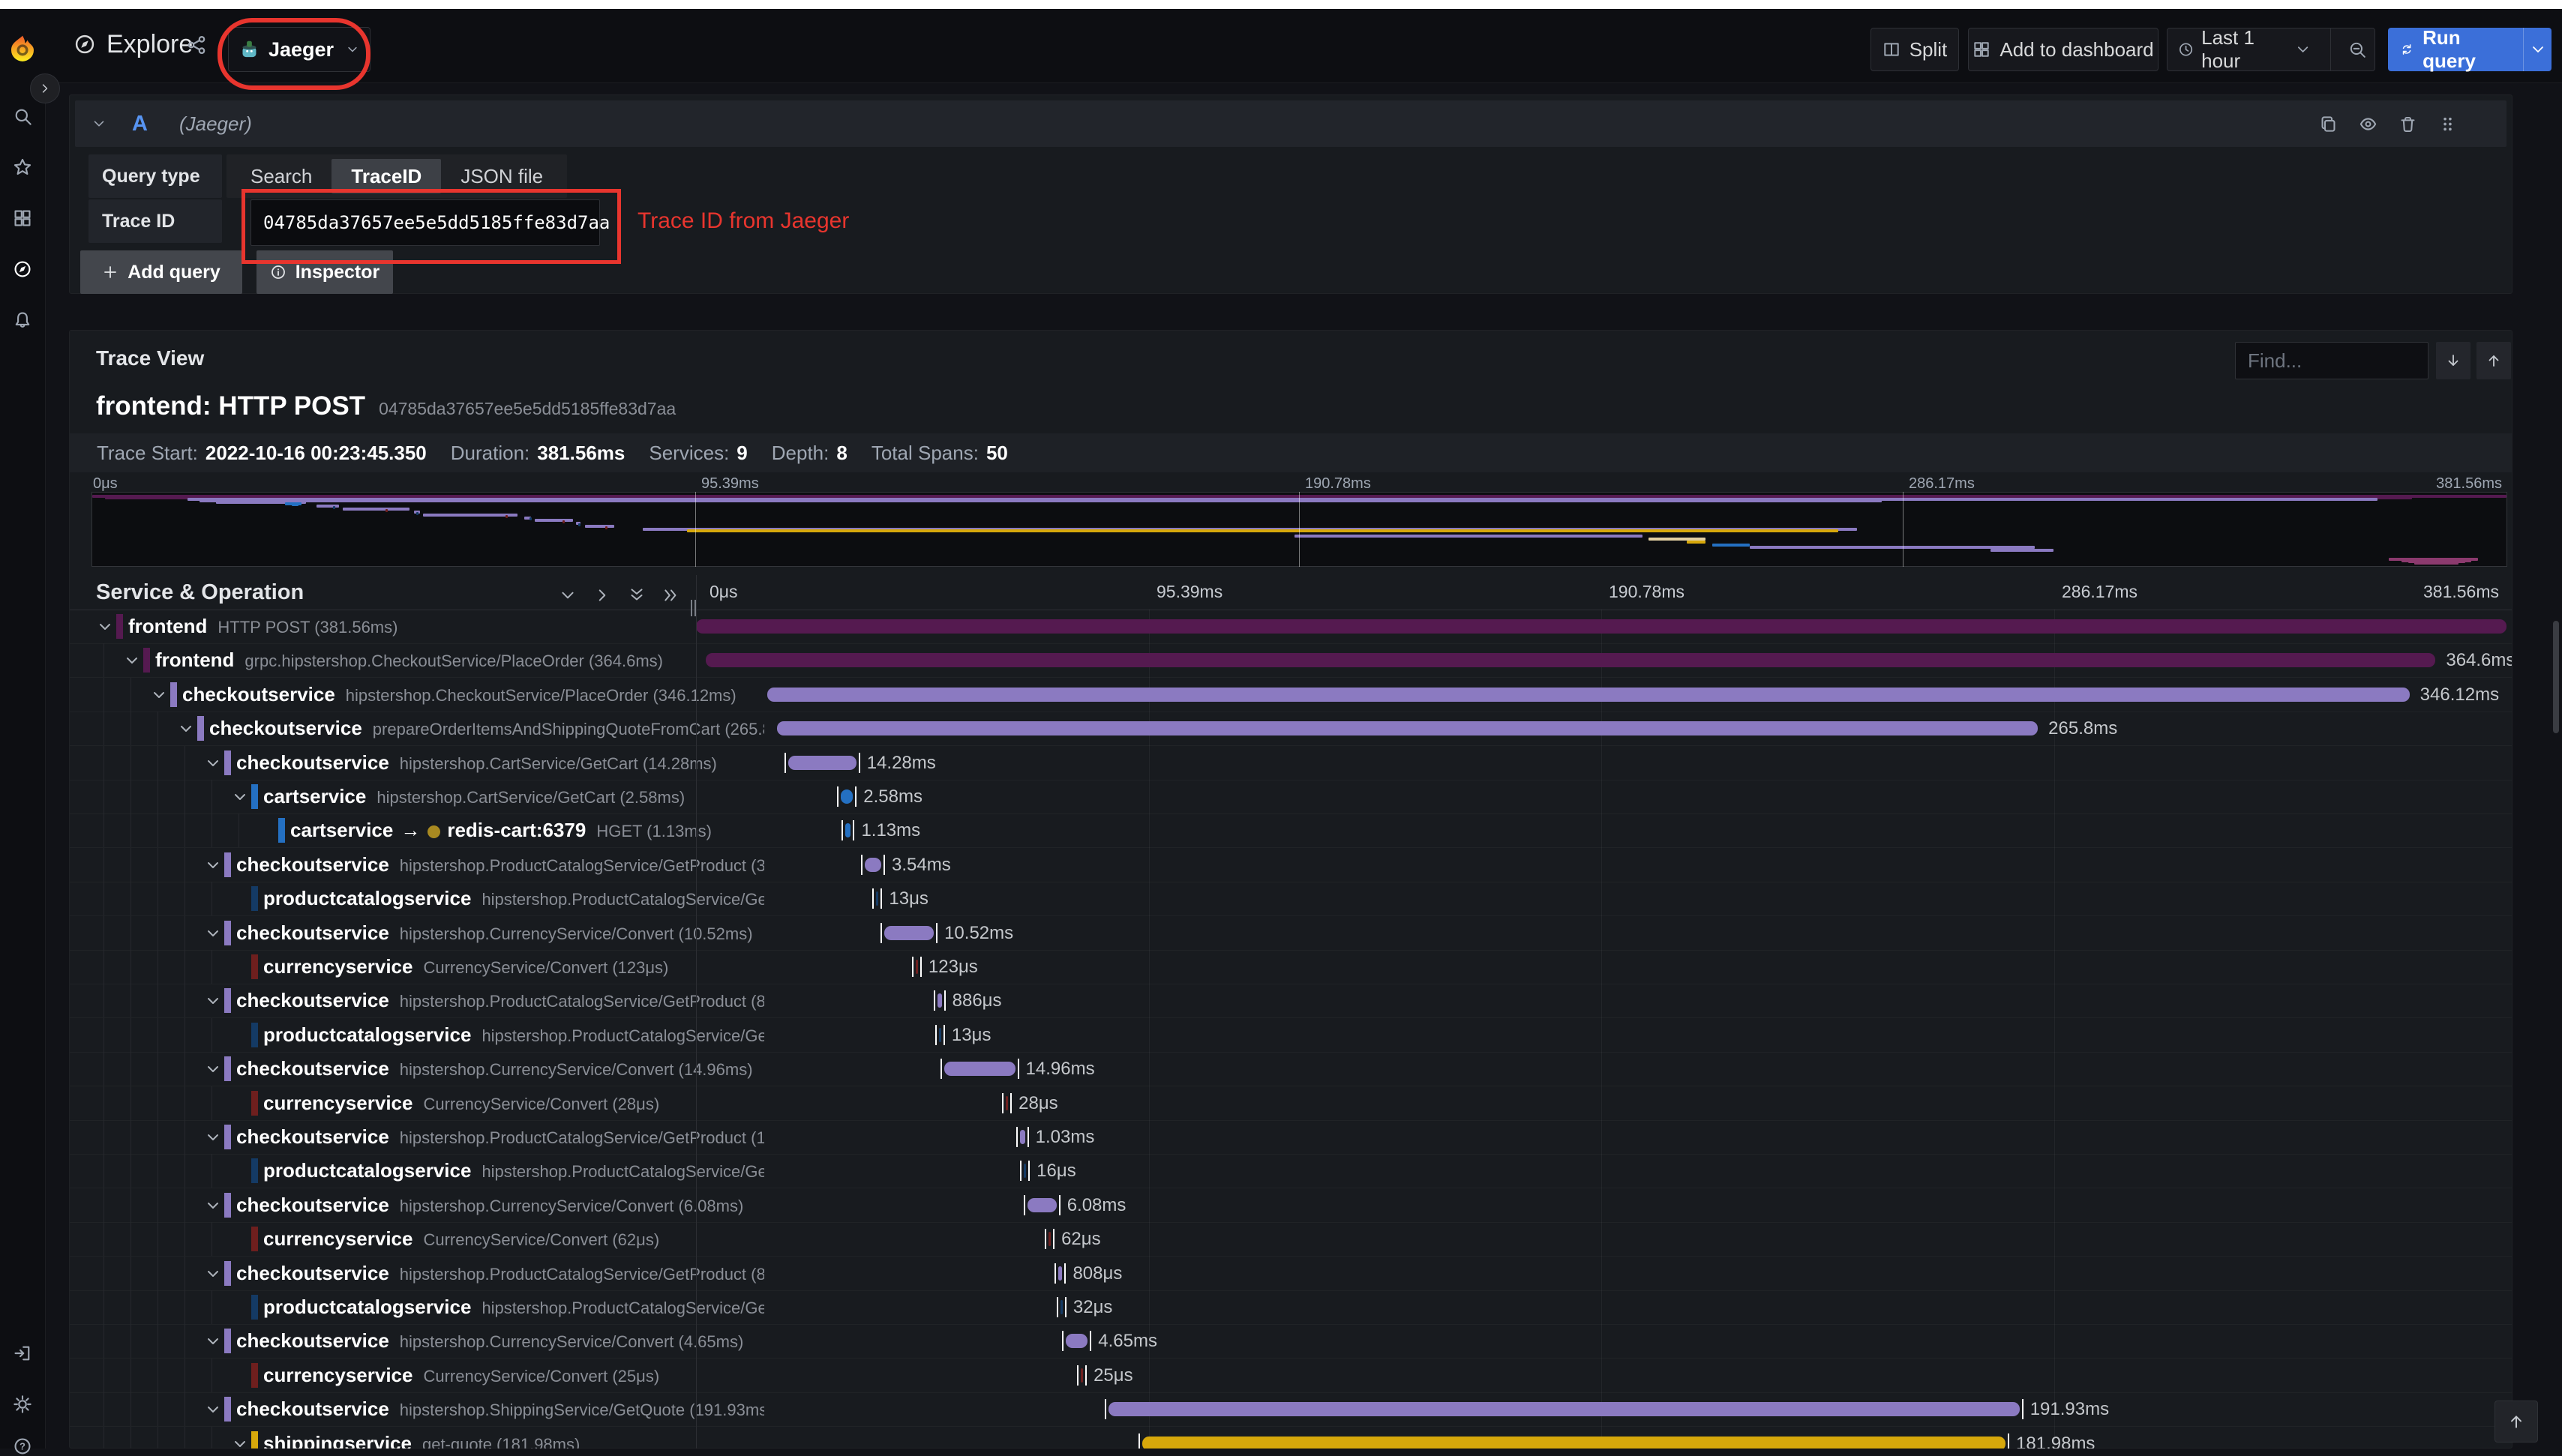 Image resolution: width=2562 pixels, height=1456 pixels. Describe the element at coordinates (2453, 360) in the screenshot. I see `find-next-button` at that location.